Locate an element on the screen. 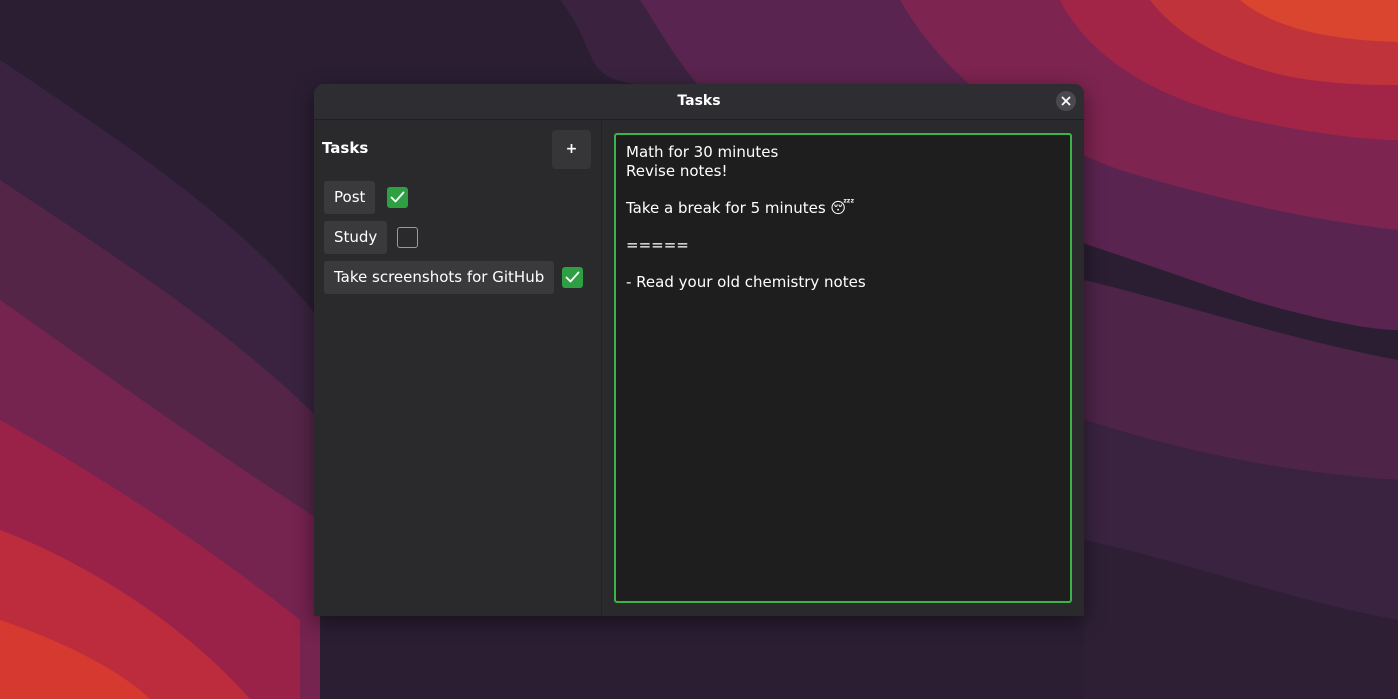 The width and height of the screenshot is (1398, 699). title-bar: Tasks is located at coordinates (699, 102).